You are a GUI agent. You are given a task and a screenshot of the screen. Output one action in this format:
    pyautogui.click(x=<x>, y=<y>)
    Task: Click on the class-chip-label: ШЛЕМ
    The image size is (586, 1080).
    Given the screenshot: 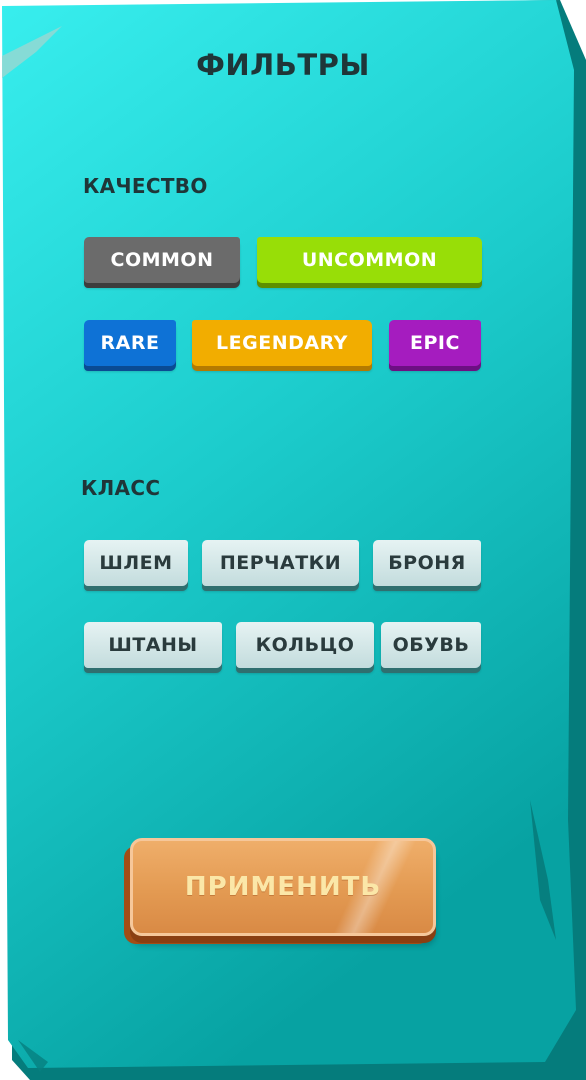 What is the action you would take?
    pyautogui.click(x=136, y=563)
    